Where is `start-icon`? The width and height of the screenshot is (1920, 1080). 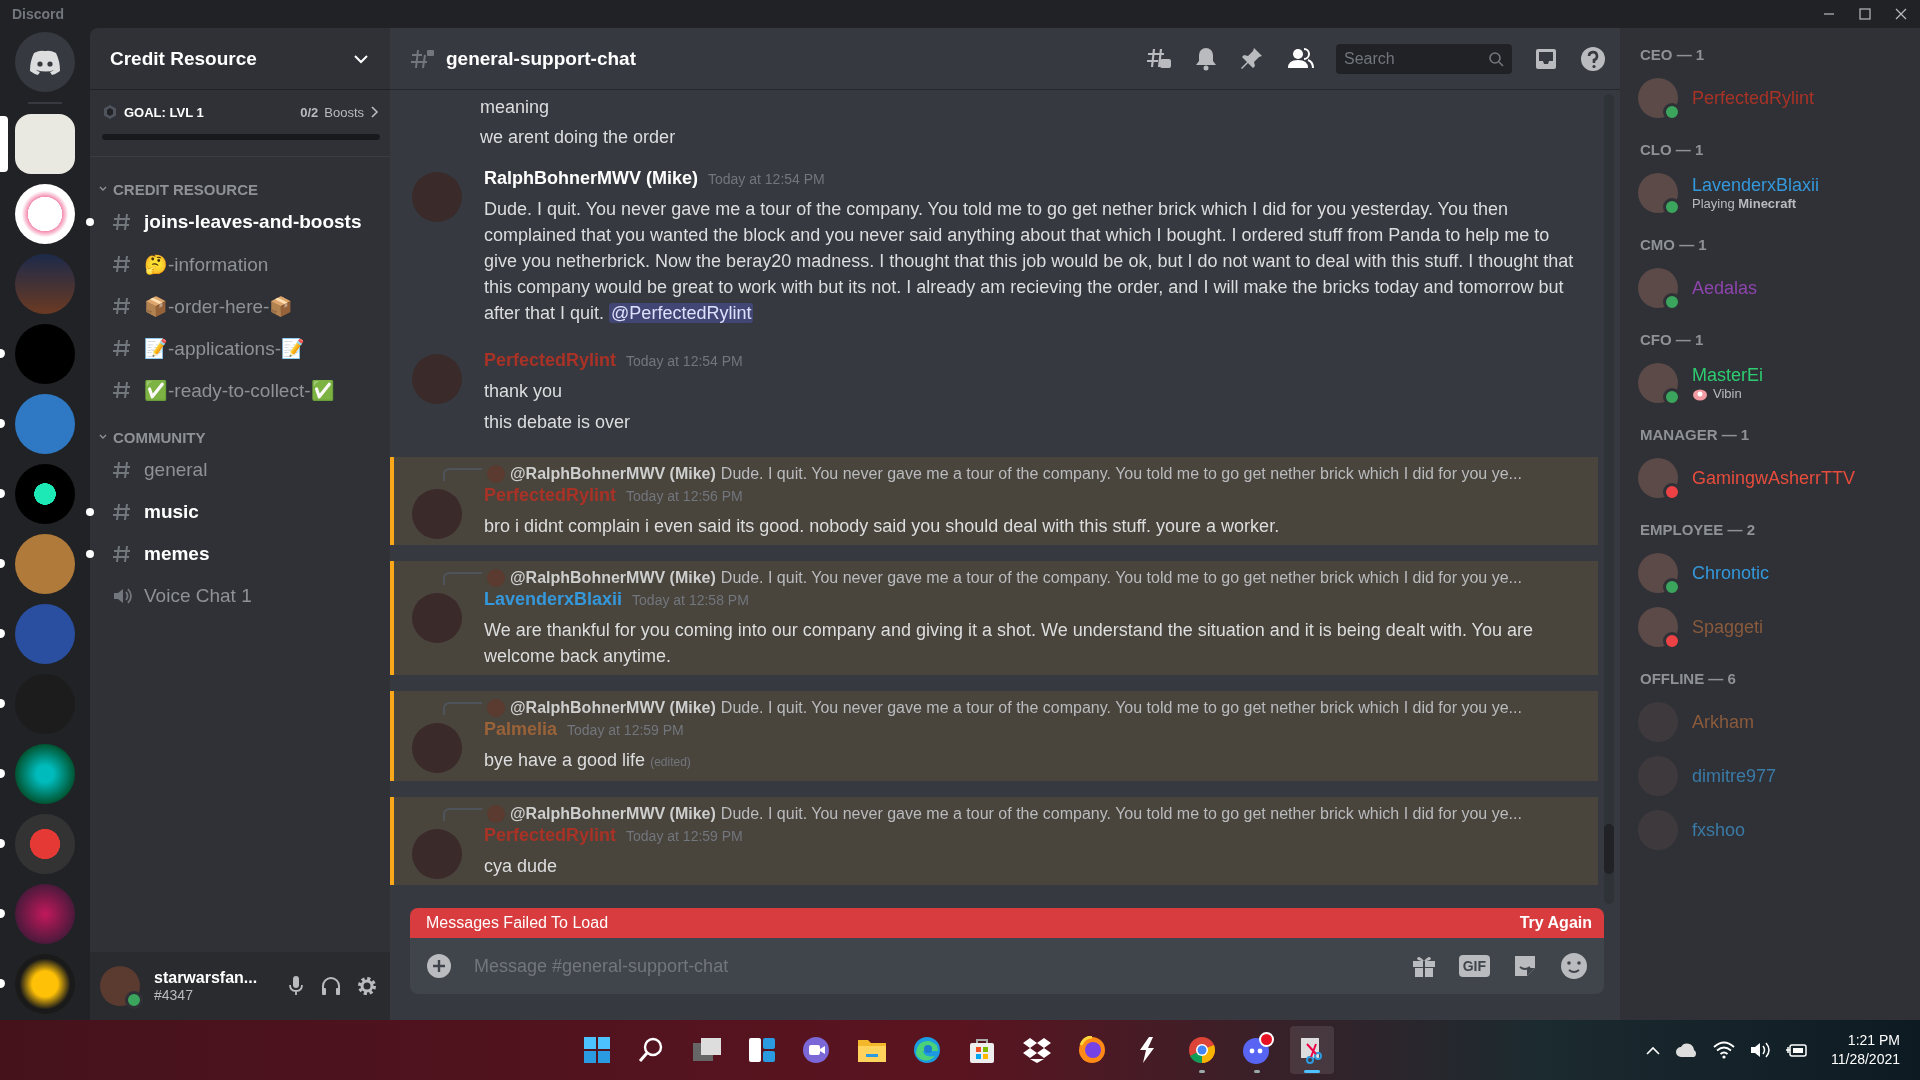 start-icon is located at coordinates (597, 1050).